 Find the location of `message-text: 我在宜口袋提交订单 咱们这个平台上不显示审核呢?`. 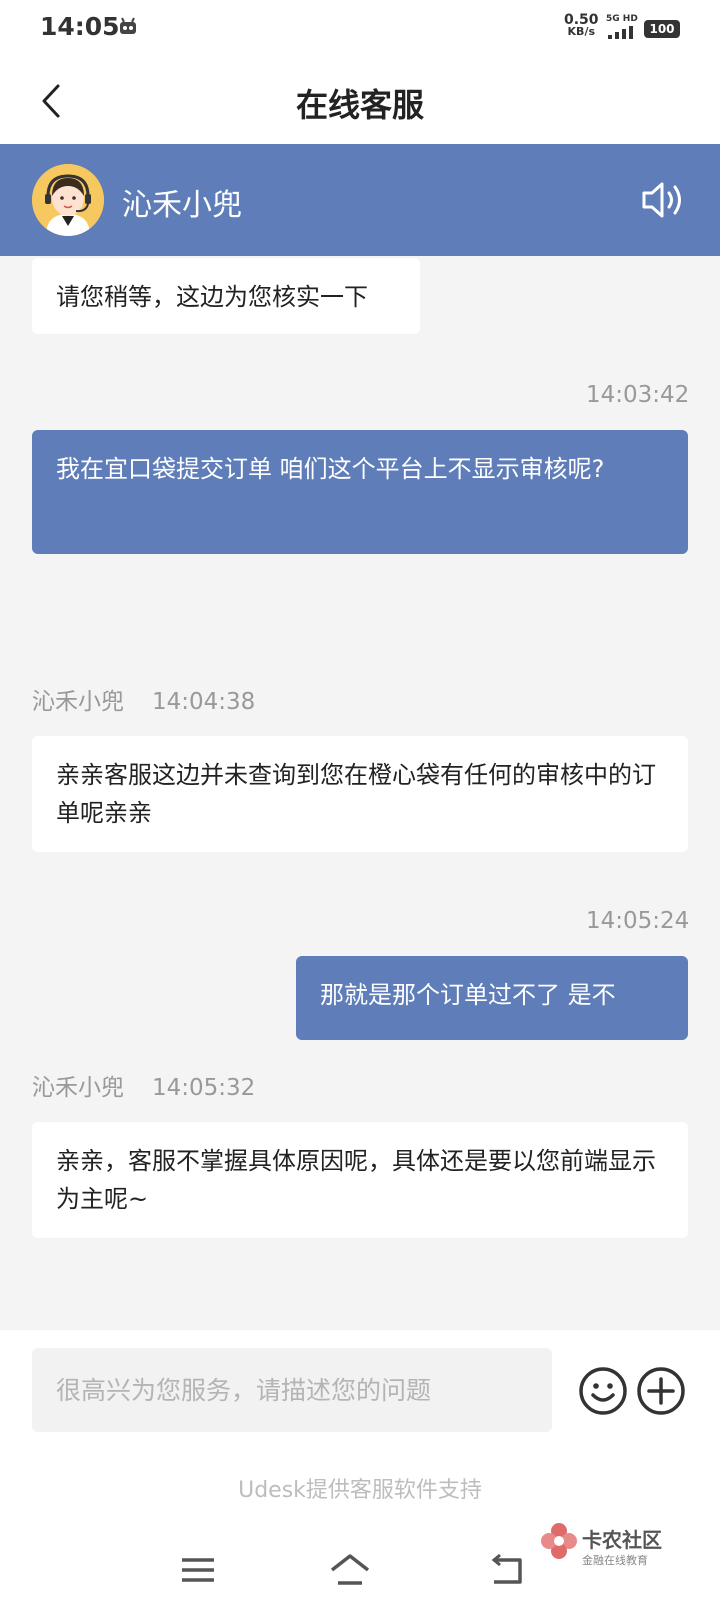

message-text: 我在宜口袋提交订单 咱们这个平台上不显示审核呢? is located at coordinates (330, 469).